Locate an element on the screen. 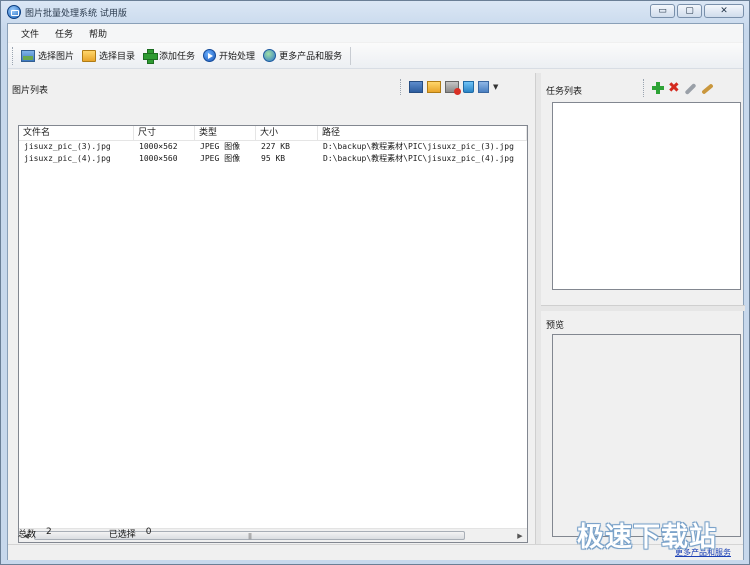 Image resolution: width=750 pixels, height=565 pixels. close-button: ✕ is located at coordinates (724, 11).